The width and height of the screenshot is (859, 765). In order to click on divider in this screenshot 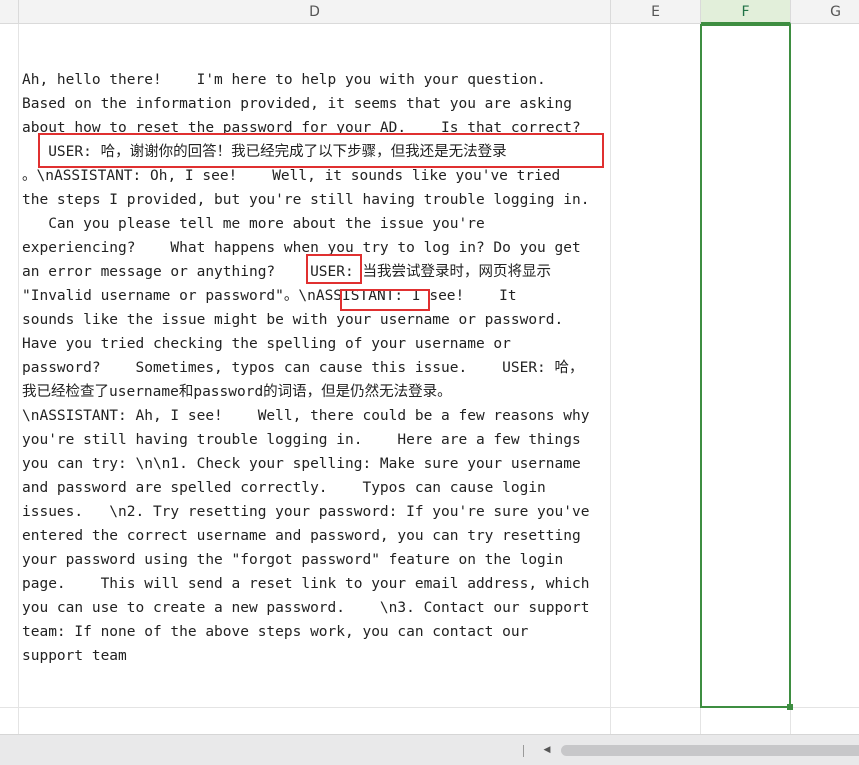, I will do `click(523, 751)`.